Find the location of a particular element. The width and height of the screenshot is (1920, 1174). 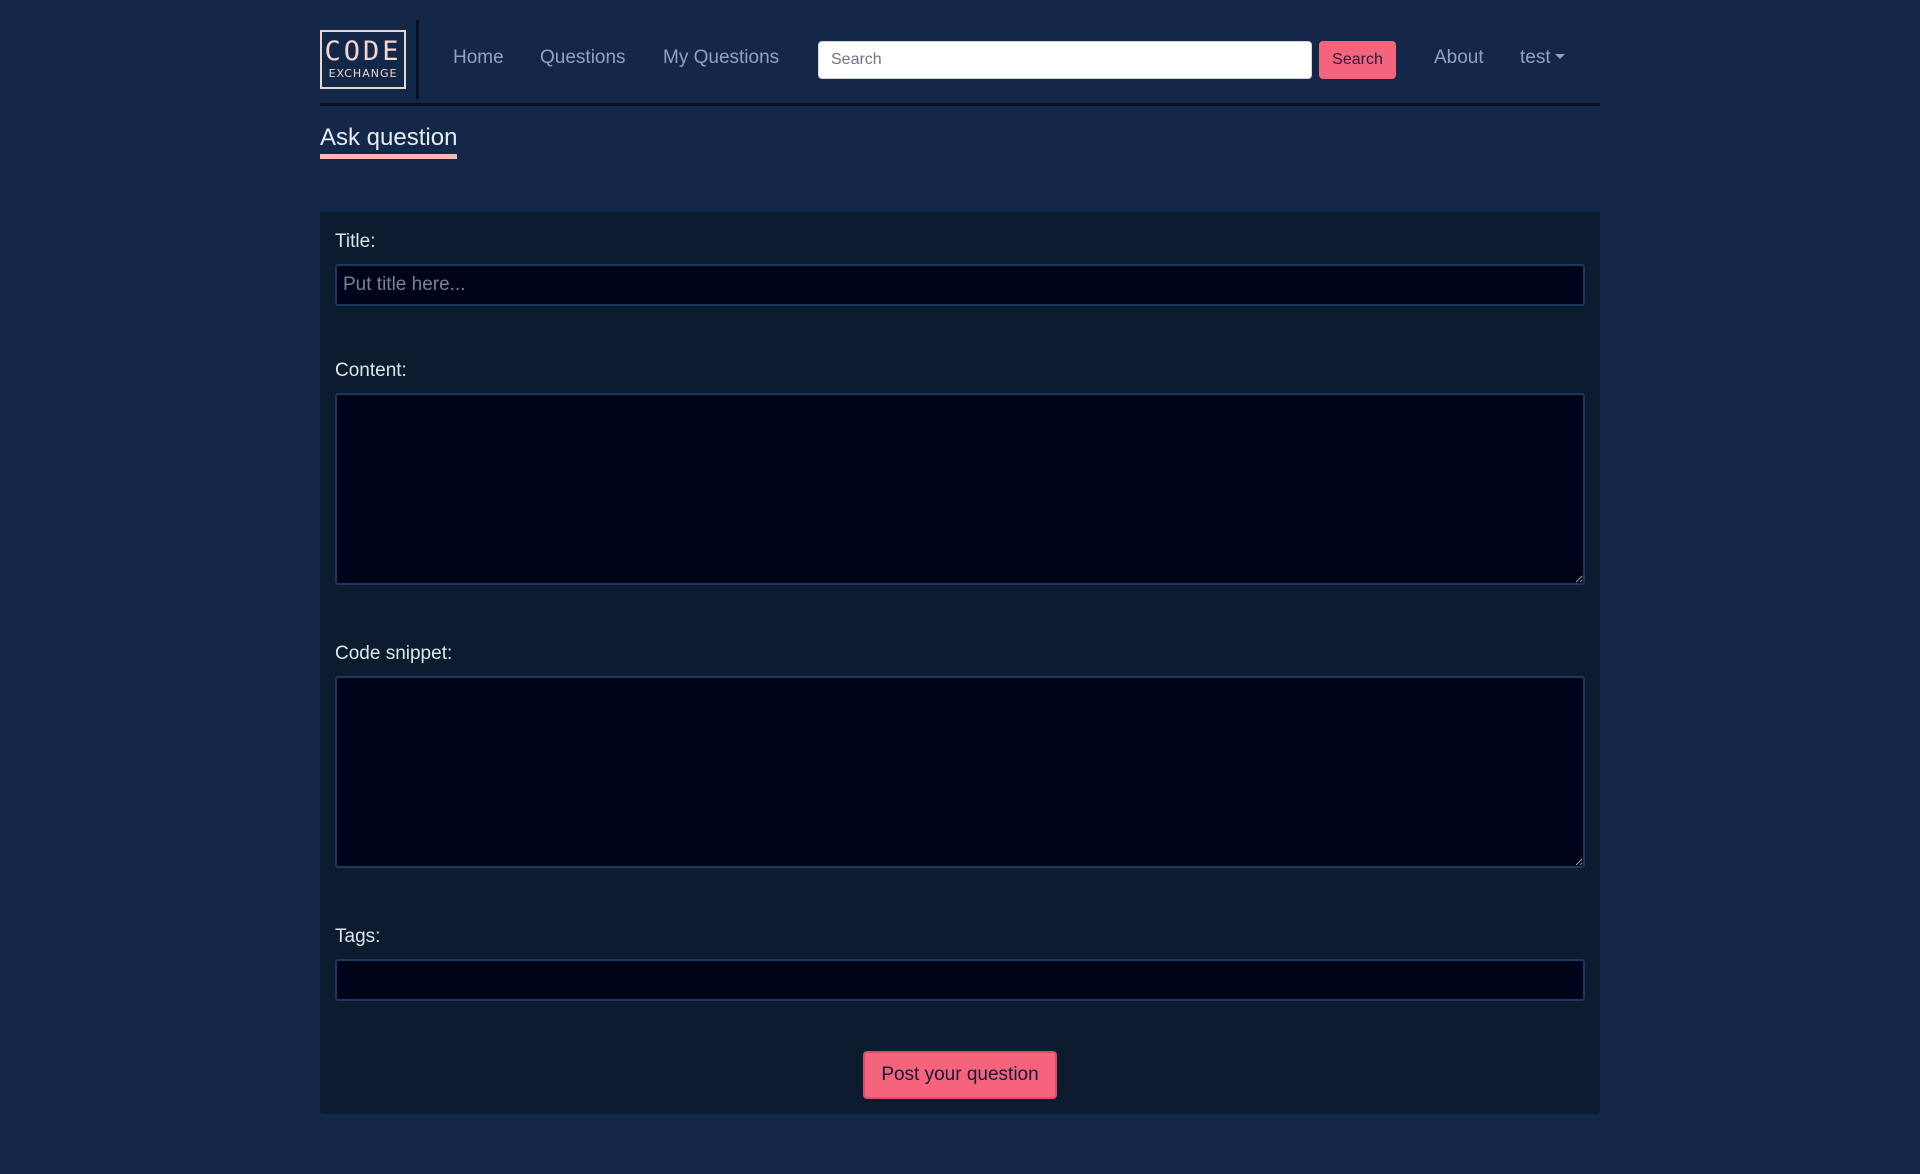

user-dropdown: test is located at coordinates (1542, 58).